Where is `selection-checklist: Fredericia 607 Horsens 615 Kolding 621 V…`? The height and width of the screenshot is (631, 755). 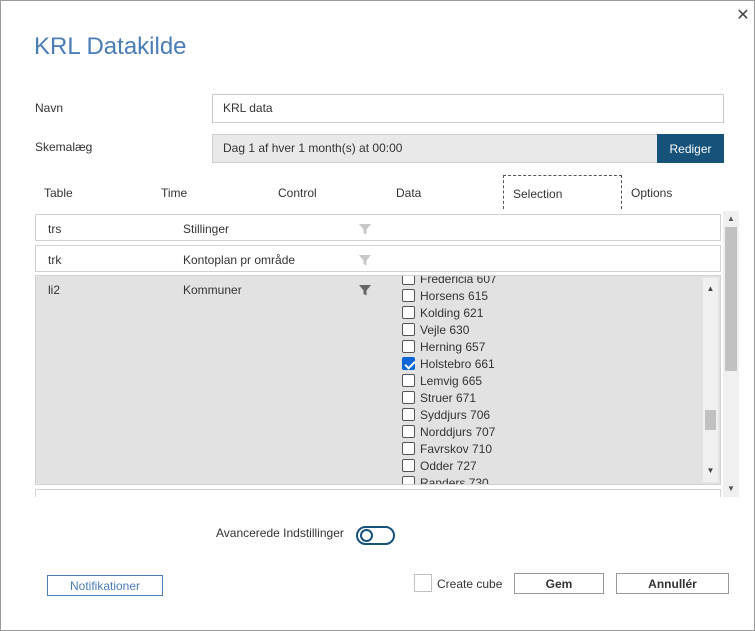 selection-checklist: Fredericia 607 Horsens 615 Kolding 621 V… is located at coordinates (557, 380).